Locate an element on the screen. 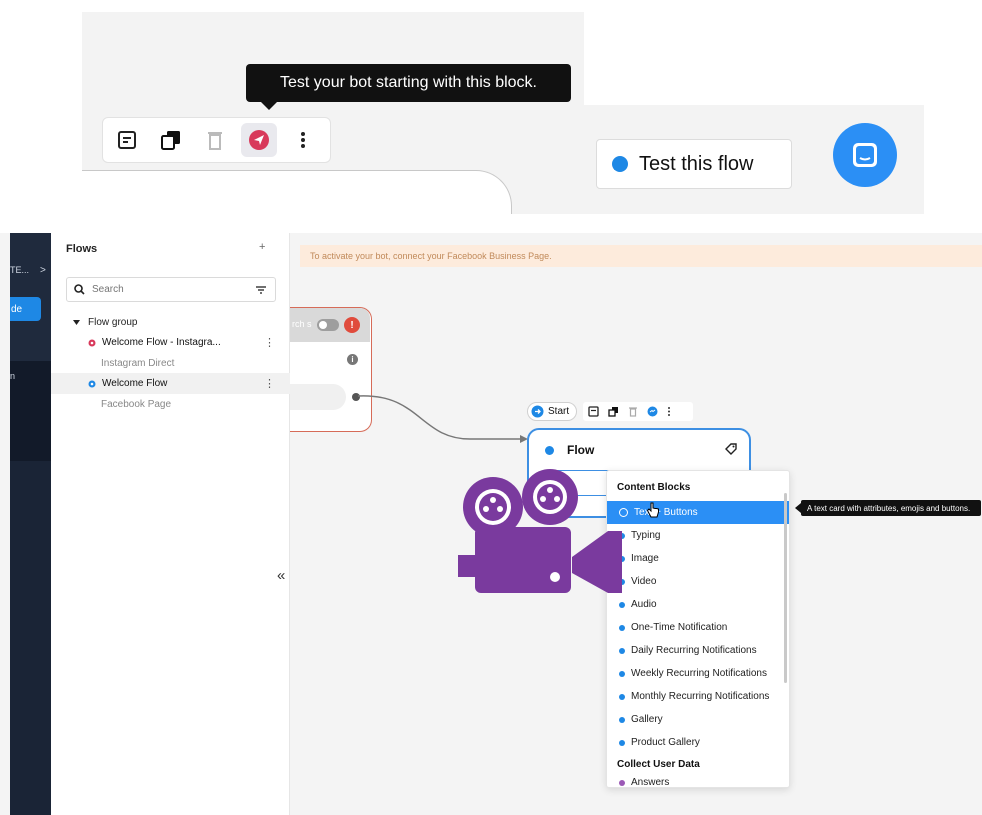 This screenshot has width=982, height=815. add-flow-button: + is located at coordinates (262, 247).